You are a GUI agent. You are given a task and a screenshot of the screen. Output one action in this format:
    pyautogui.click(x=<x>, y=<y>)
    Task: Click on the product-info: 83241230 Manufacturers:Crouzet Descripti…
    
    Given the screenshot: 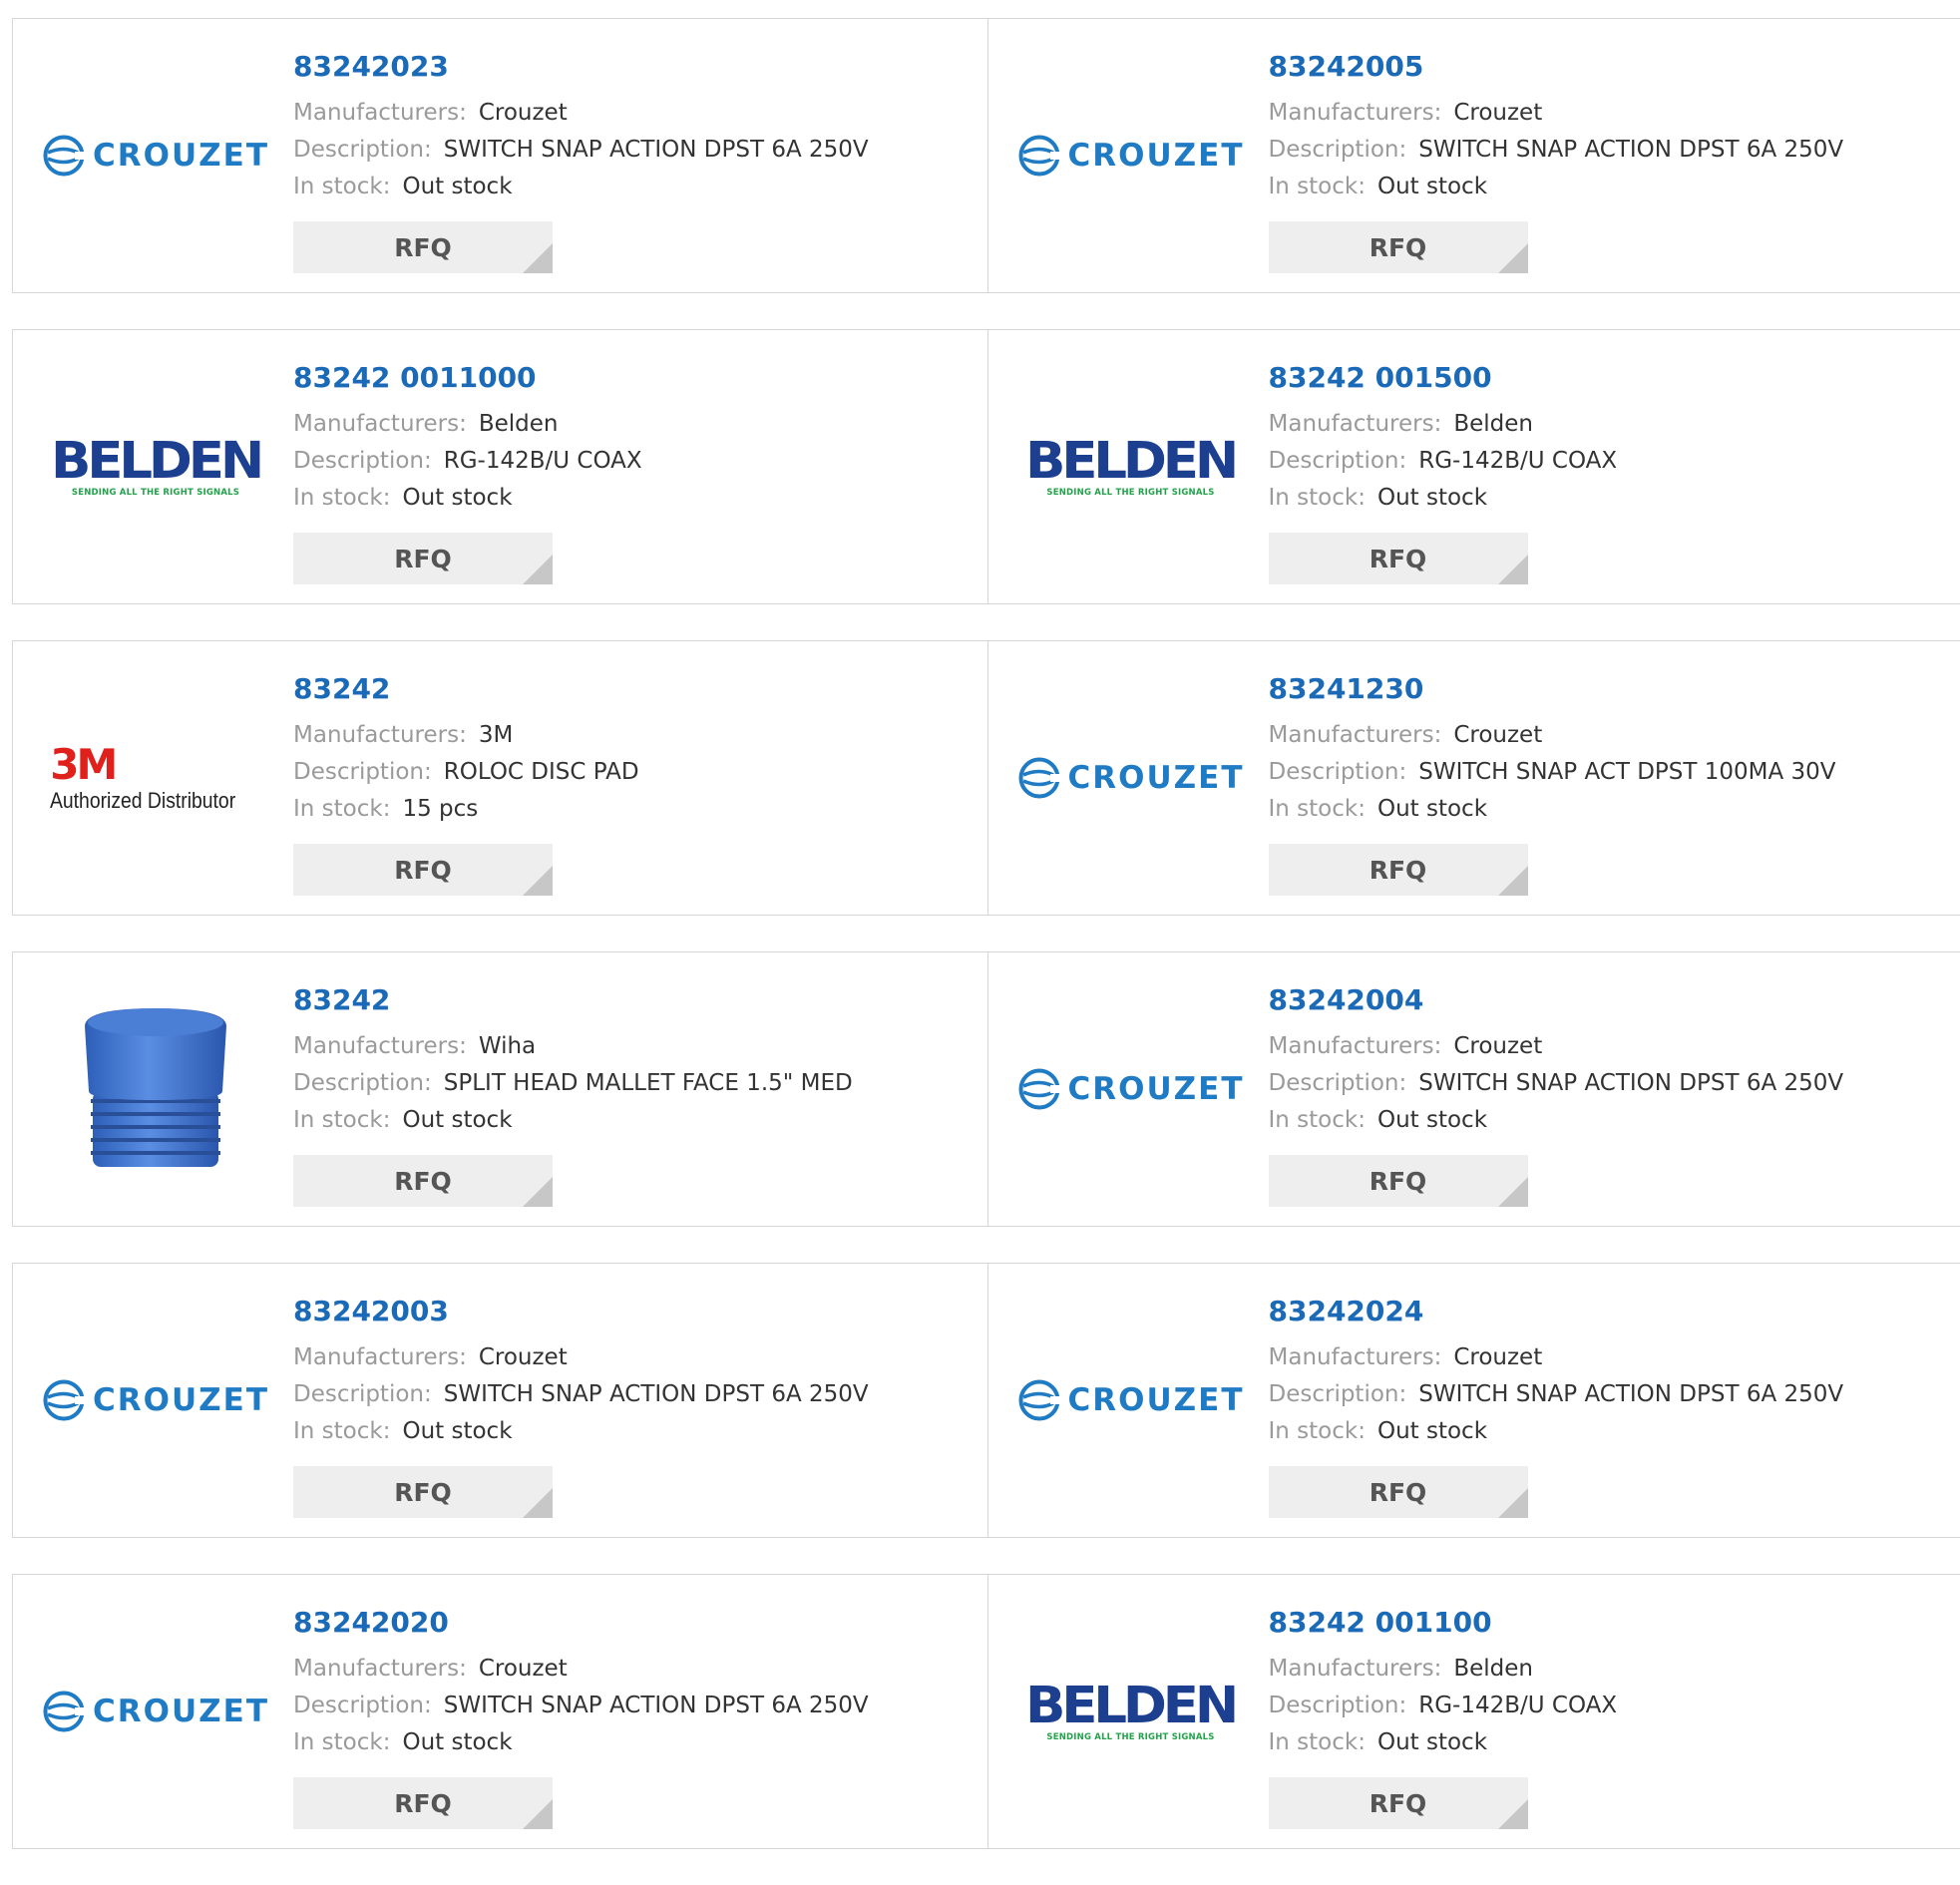 What is the action you would take?
    pyautogui.click(x=1605, y=782)
    